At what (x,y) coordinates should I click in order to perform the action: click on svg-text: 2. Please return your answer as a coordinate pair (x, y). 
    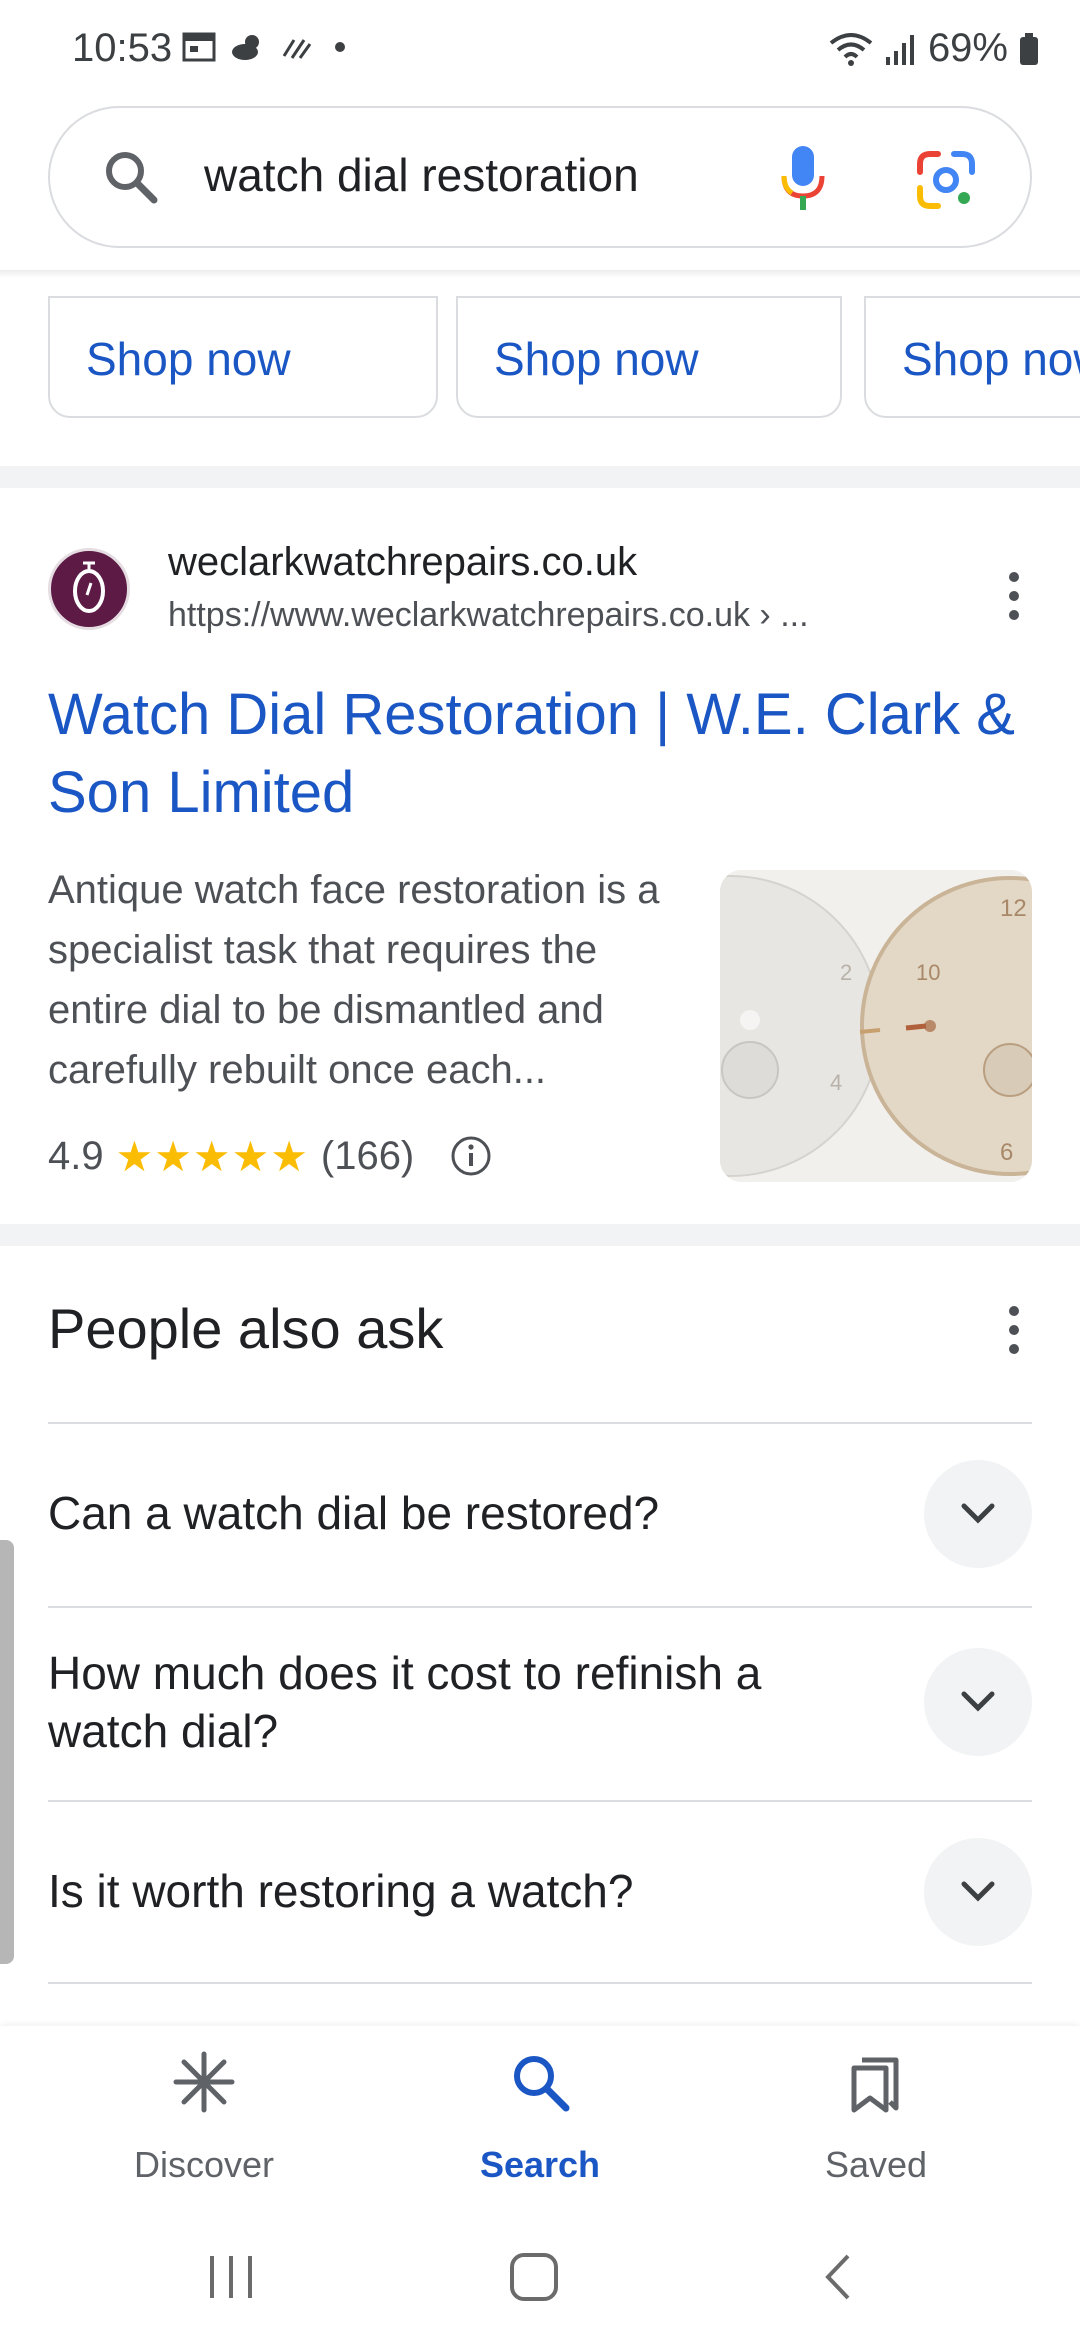
    Looking at the image, I should click on (846, 972).